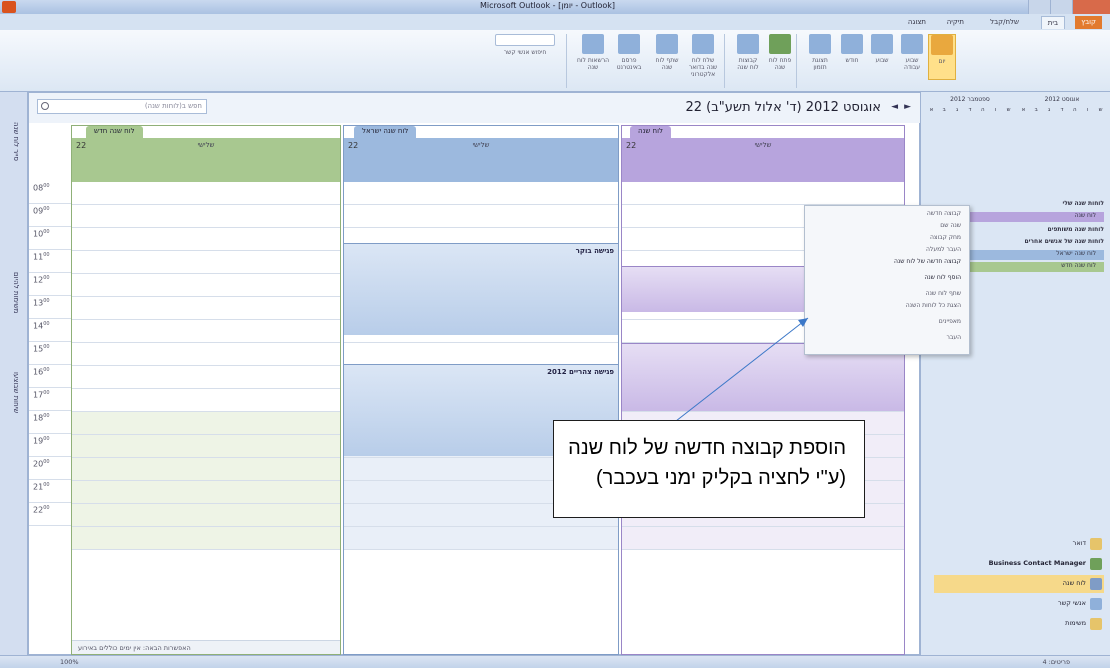 The width and height of the screenshot is (1110, 668). What do you see at coordinates (912, 44) in the screenshot?
I see `work-week-icon` at bounding box center [912, 44].